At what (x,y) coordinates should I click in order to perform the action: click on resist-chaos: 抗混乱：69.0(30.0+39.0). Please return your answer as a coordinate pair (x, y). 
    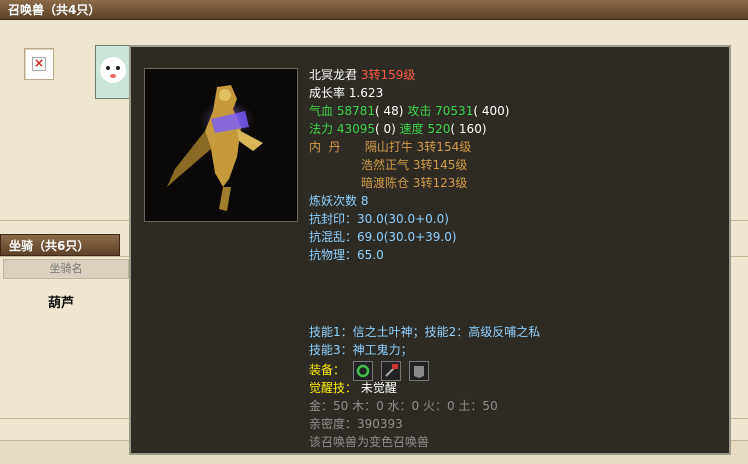
    Looking at the image, I should click on (383, 237).